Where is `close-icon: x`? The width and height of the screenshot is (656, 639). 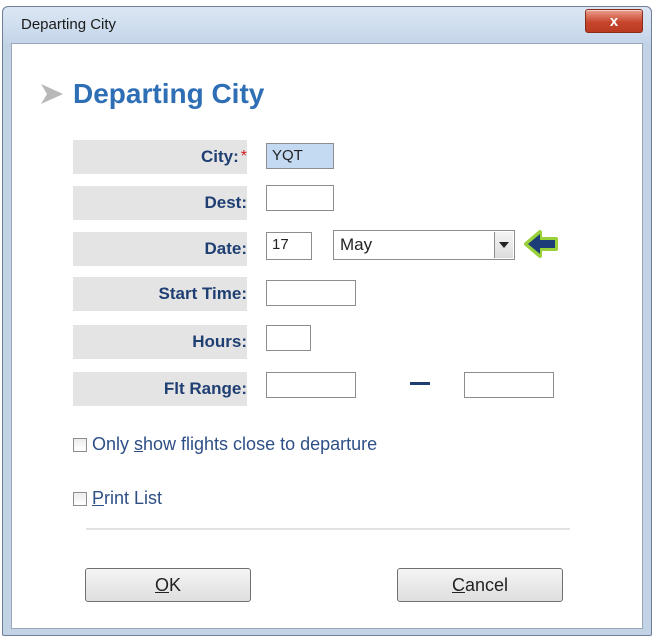 close-icon: x is located at coordinates (614, 21).